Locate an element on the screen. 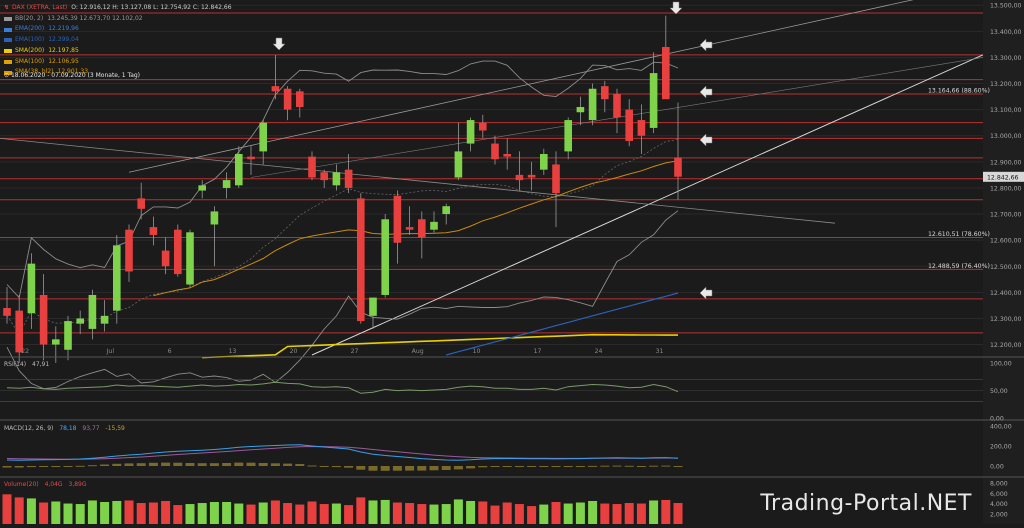  fib-label-78: 12.610,51 (78.60%) is located at coordinates (959, 234).